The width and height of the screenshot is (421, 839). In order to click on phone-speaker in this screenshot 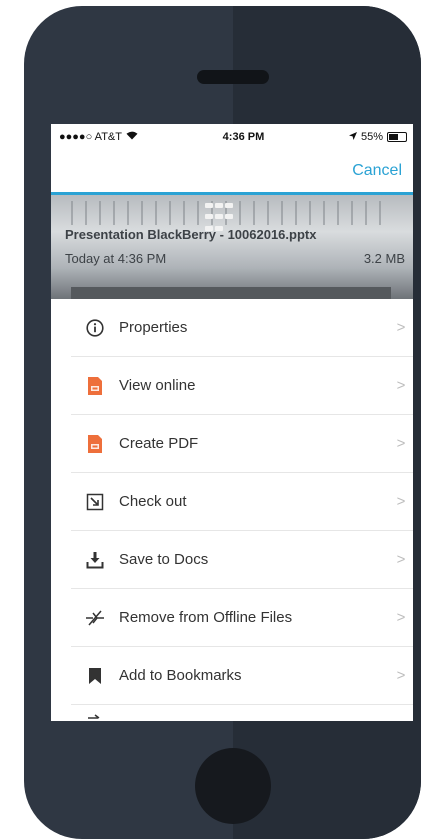, I will do `click(233, 77)`.